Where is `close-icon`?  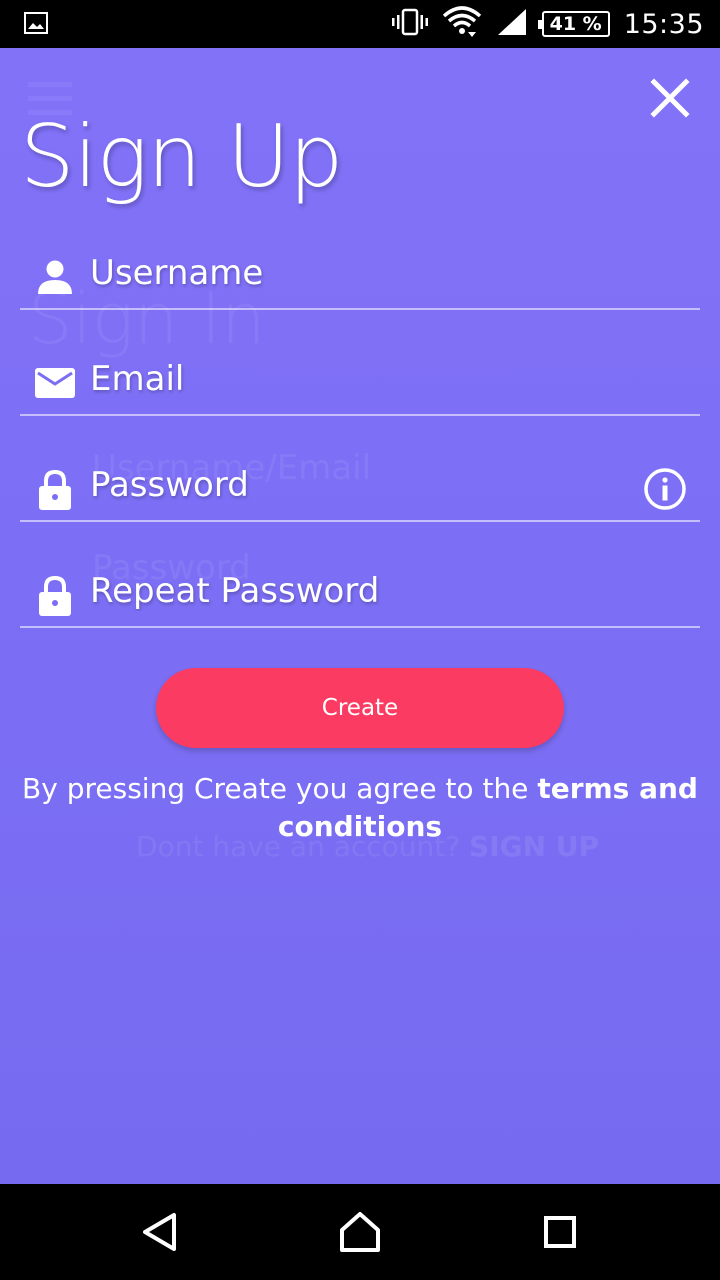 close-icon is located at coordinates (670, 98).